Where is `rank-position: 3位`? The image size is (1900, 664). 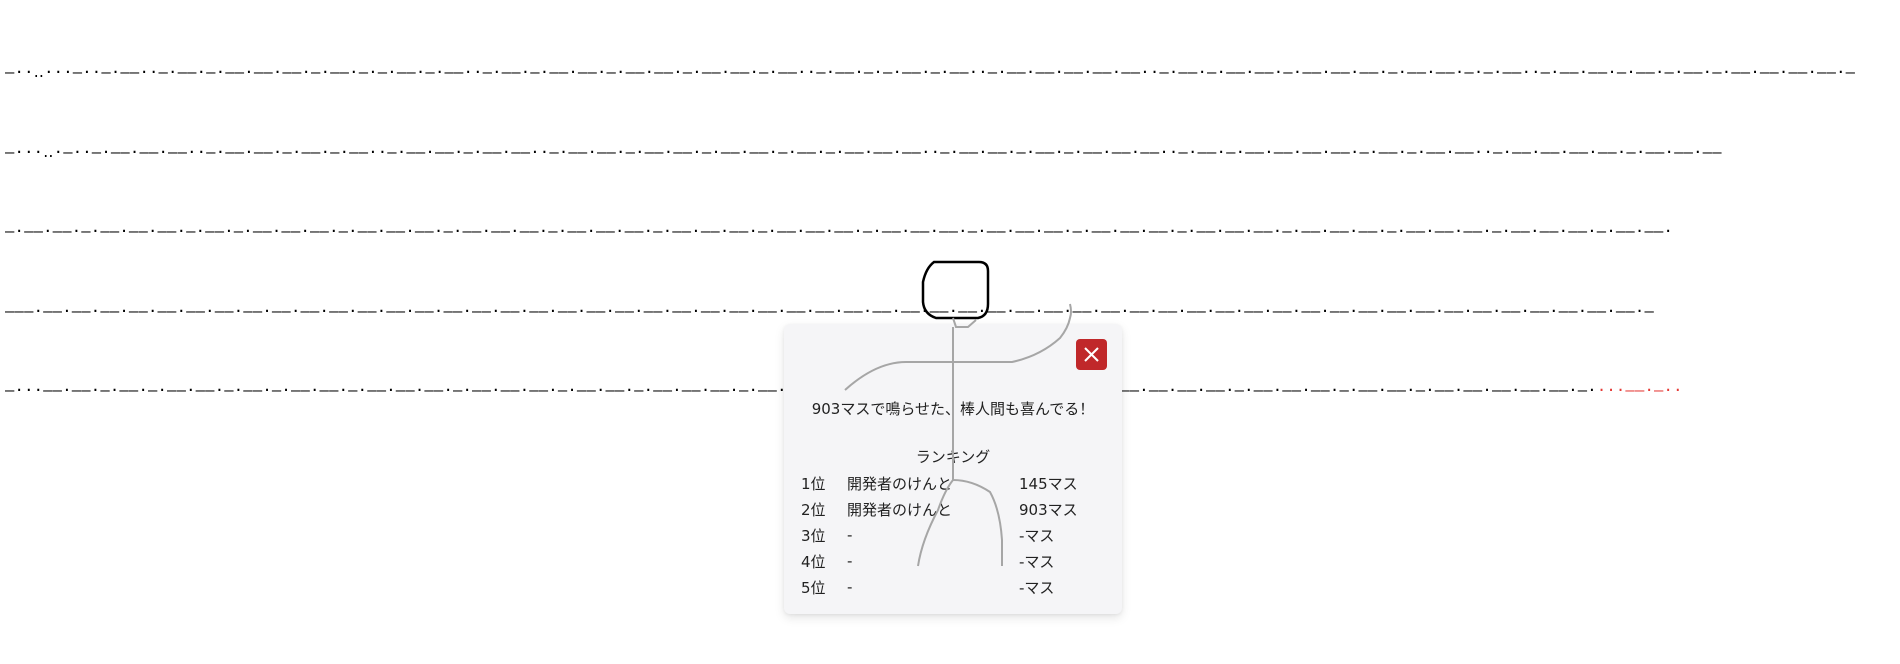 rank-position: 3位 is located at coordinates (813, 535).